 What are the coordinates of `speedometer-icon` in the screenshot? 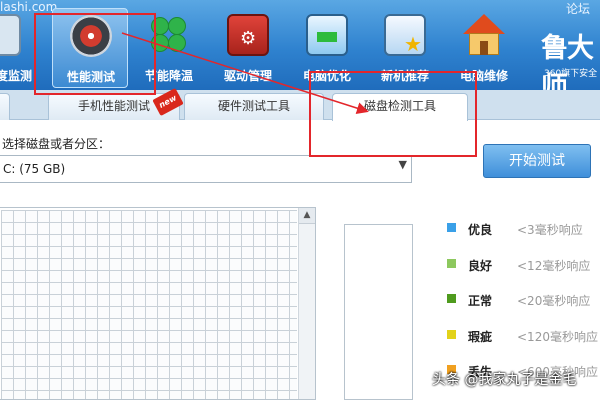 It's located at (91, 36).